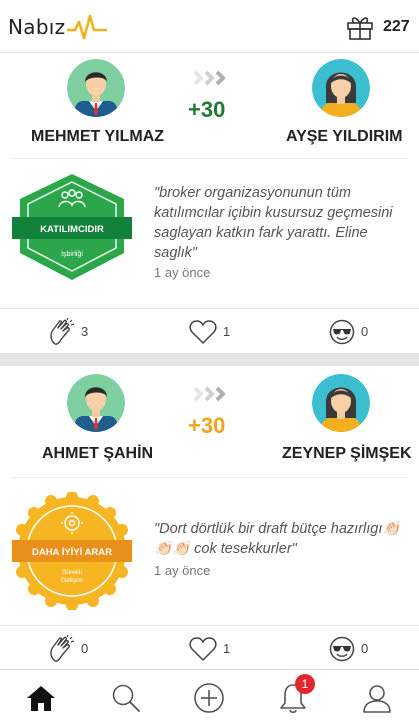 This screenshot has height=723, width=419. Describe the element at coordinates (98, 136) in the screenshot. I see `giver-name: MEHMET YILMAZ` at that location.